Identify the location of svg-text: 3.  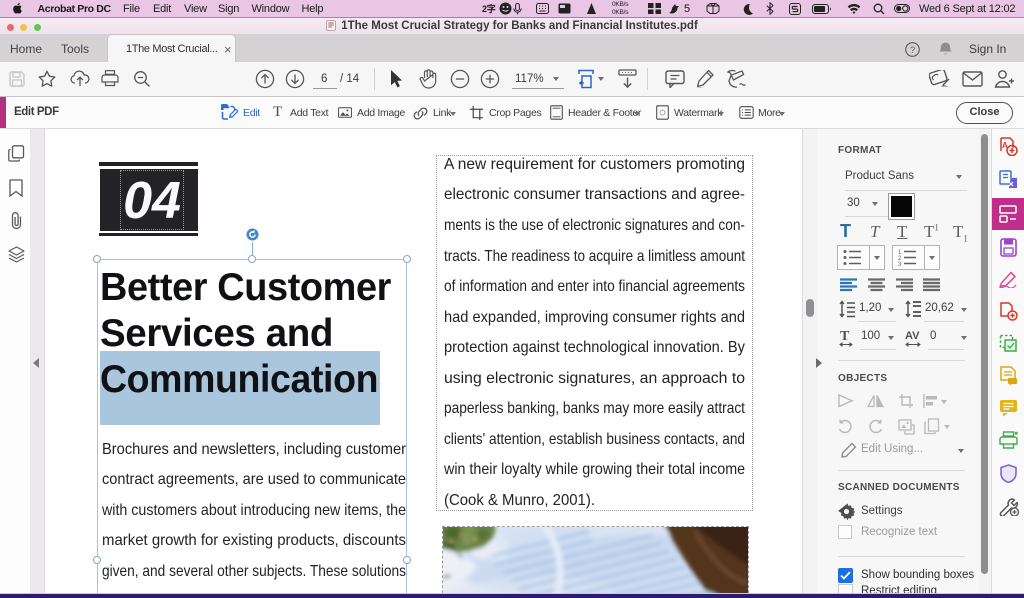
(900, 264).